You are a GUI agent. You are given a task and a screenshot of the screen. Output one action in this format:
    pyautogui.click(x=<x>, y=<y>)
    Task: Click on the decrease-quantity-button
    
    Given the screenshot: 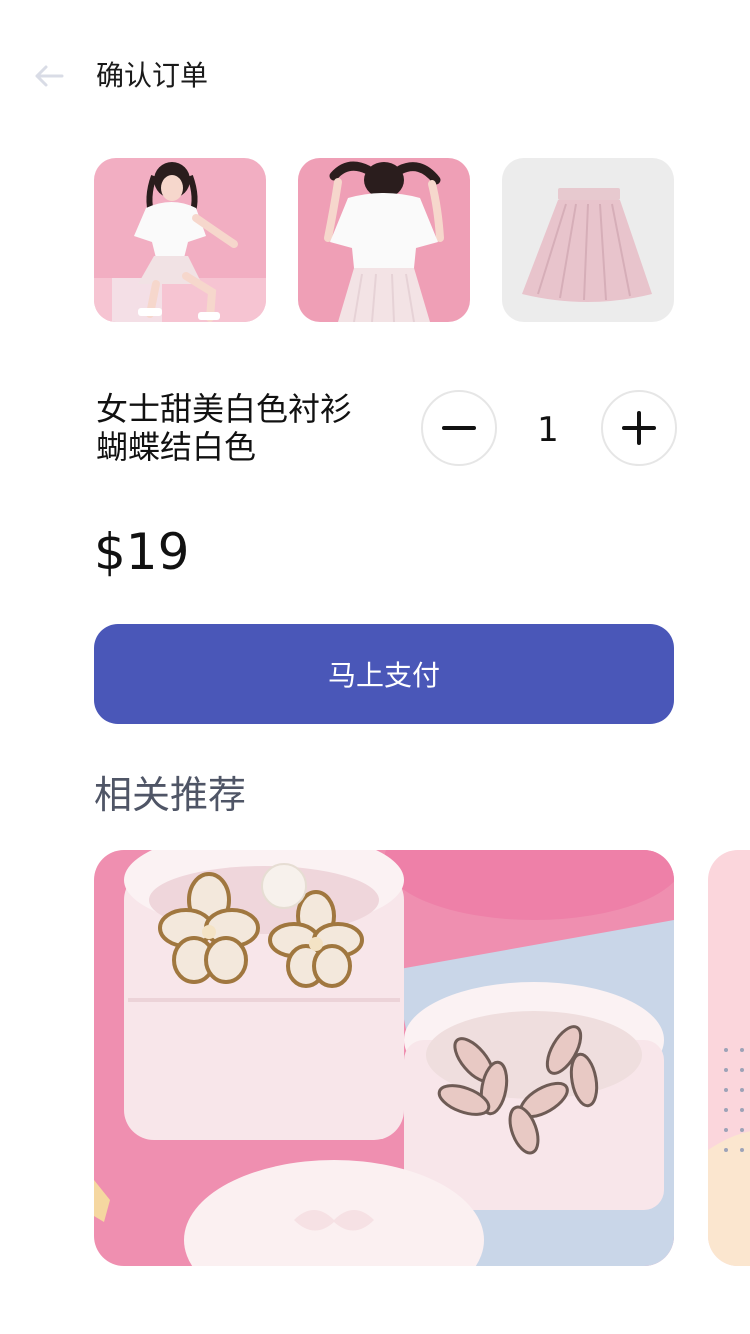 What is the action you would take?
    pyautogui.click(x=459, y=428)
    